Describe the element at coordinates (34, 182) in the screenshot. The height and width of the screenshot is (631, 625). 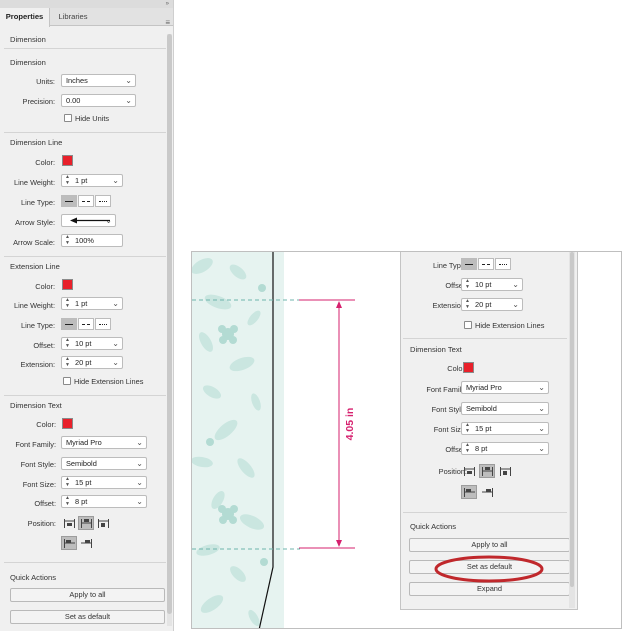
I see `dimension-line-weight-label: Line Weight:` at that location.